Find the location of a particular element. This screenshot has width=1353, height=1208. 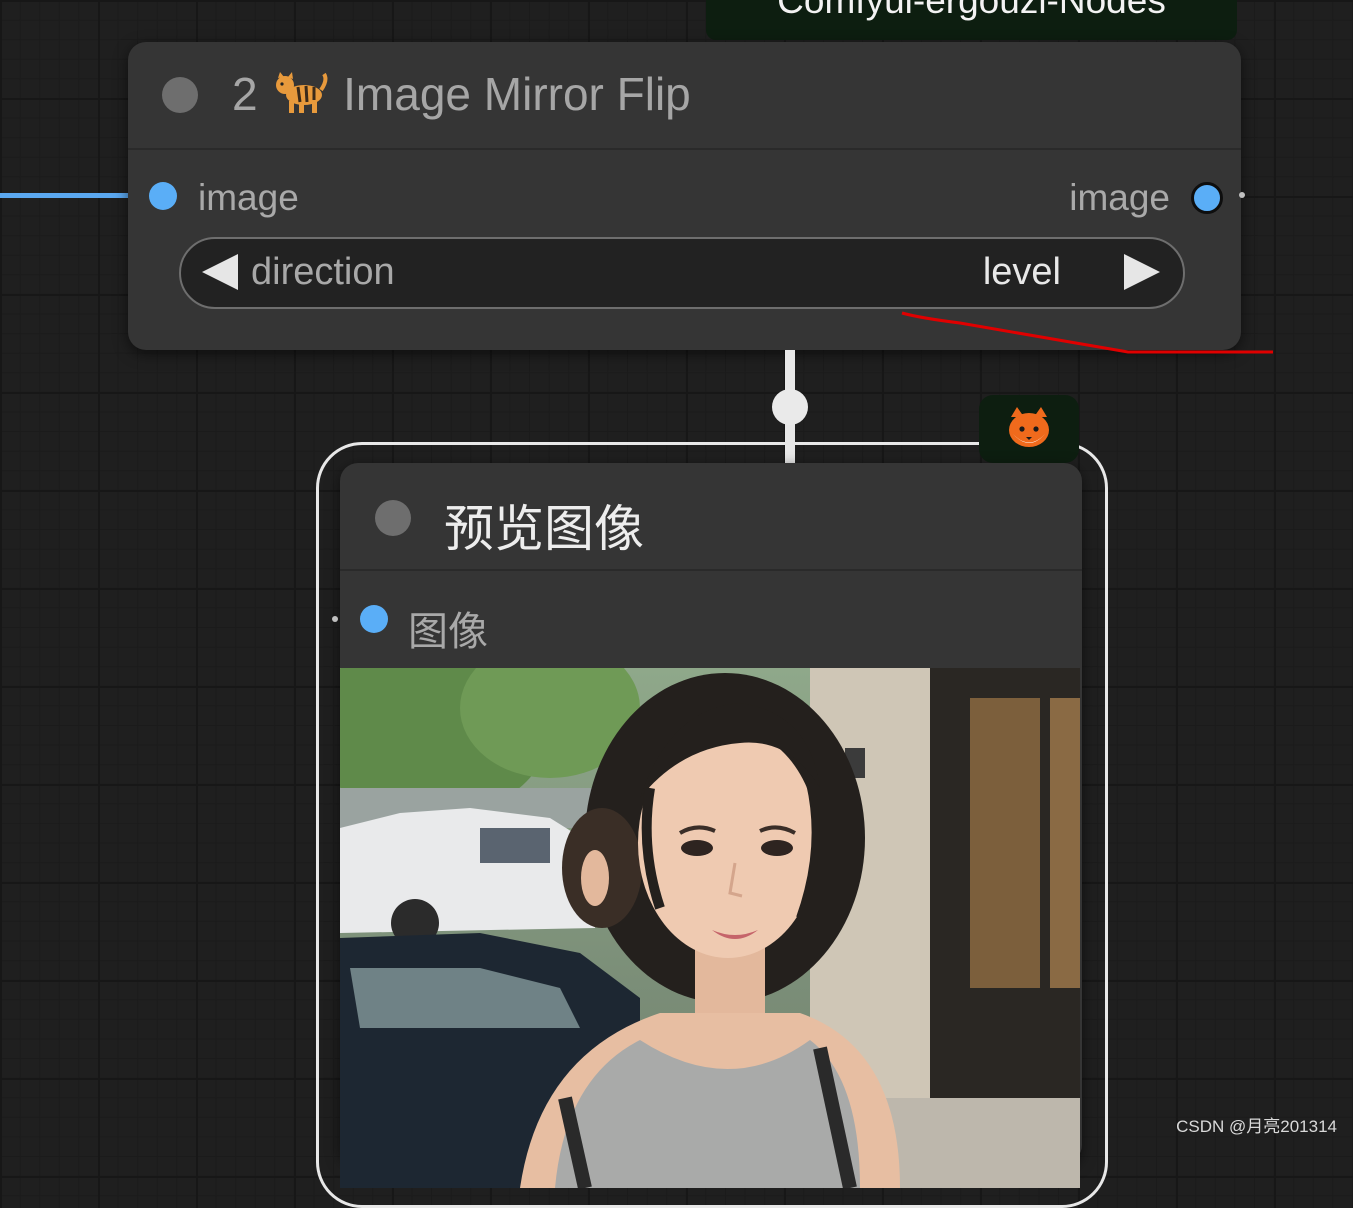

group-title: Comfyui-ergouzi-Nodes is located at coordinates (971, 20).